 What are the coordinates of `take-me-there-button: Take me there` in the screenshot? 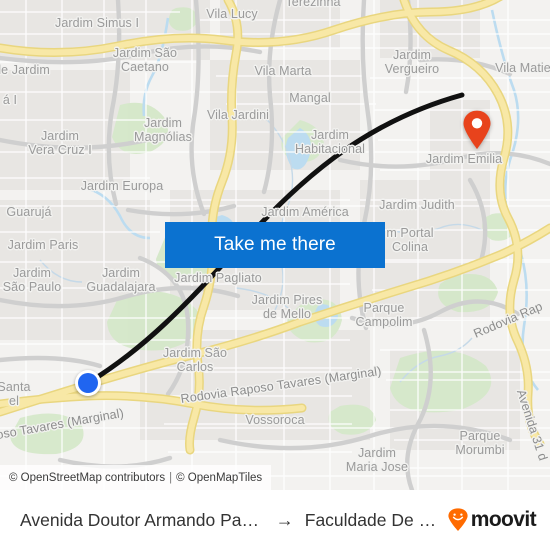 It's located at (275, 245).